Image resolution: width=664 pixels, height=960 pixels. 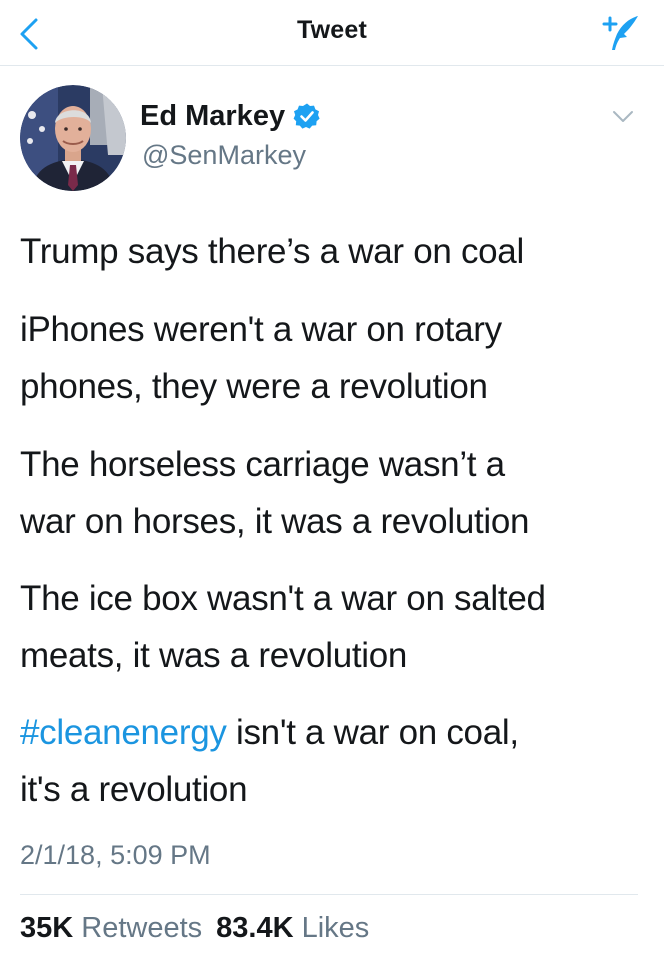 I want to click on tweet-text-line: phones, they were a revolution, so click(x=254, y=386).